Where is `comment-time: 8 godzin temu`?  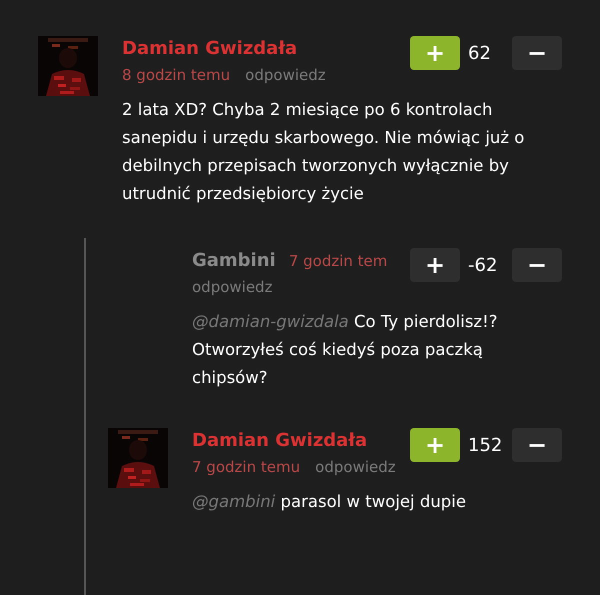 comment-time: 8 godzin temu is located at coordinates (176, 75).